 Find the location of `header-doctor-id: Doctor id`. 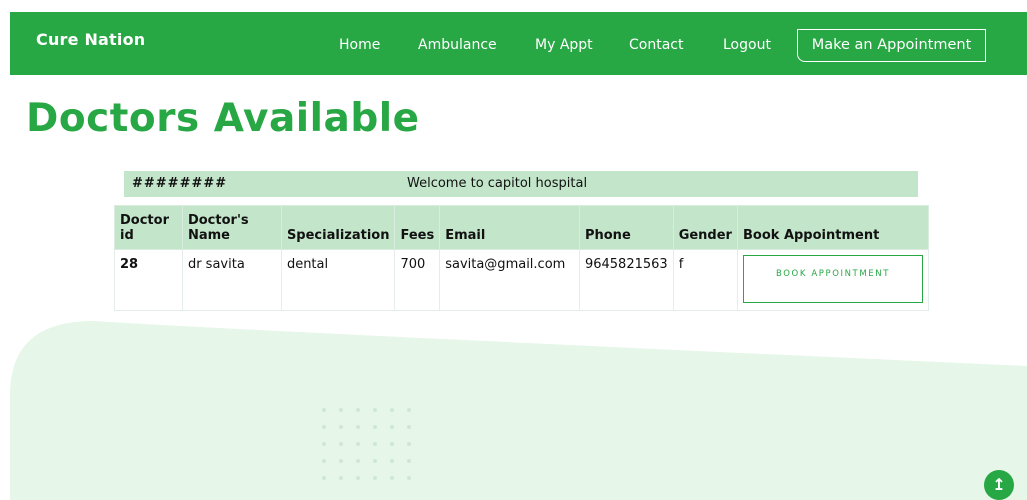

header-doctor-id: Doctor id is located at coordinates (148, 227).